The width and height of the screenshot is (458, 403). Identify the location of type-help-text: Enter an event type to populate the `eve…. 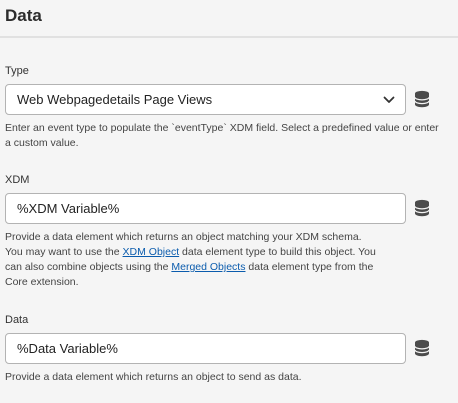
(222, 135).